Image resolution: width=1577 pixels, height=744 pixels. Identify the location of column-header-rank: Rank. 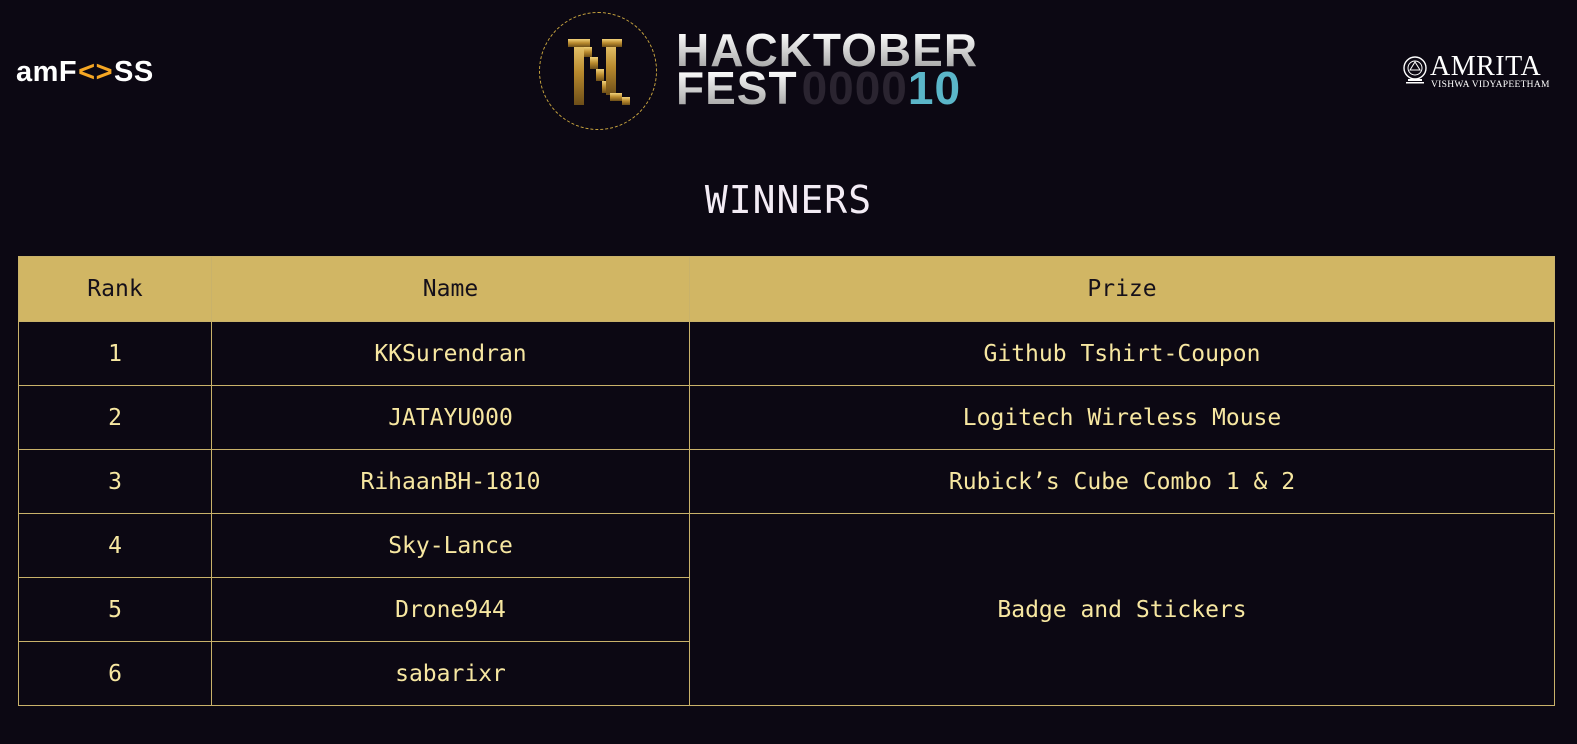
(115, 289).